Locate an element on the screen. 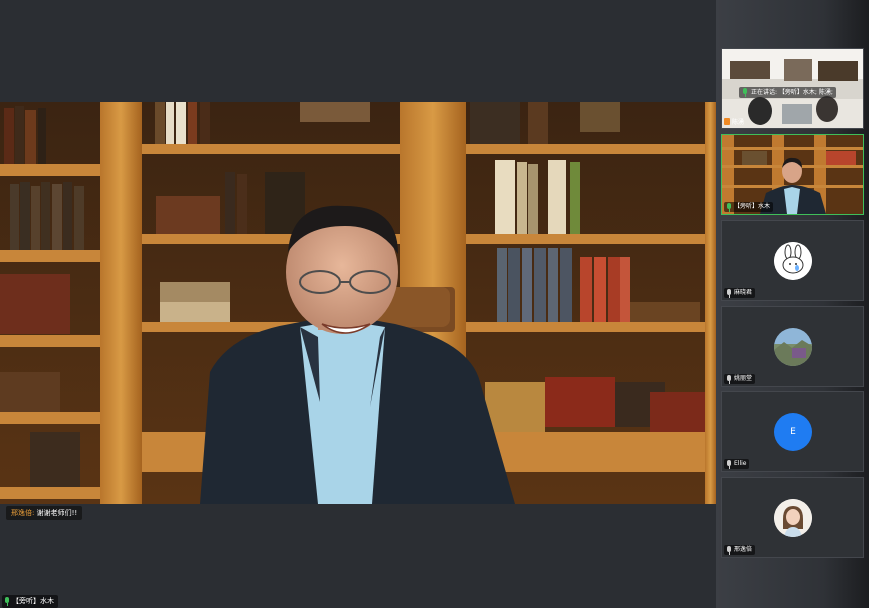 This screenshot has width=869, height=608. participant-tile-video: 正在讲话: 【旁听】水木; 陈湧; 陈湧 is located at coordinates (792, 88).